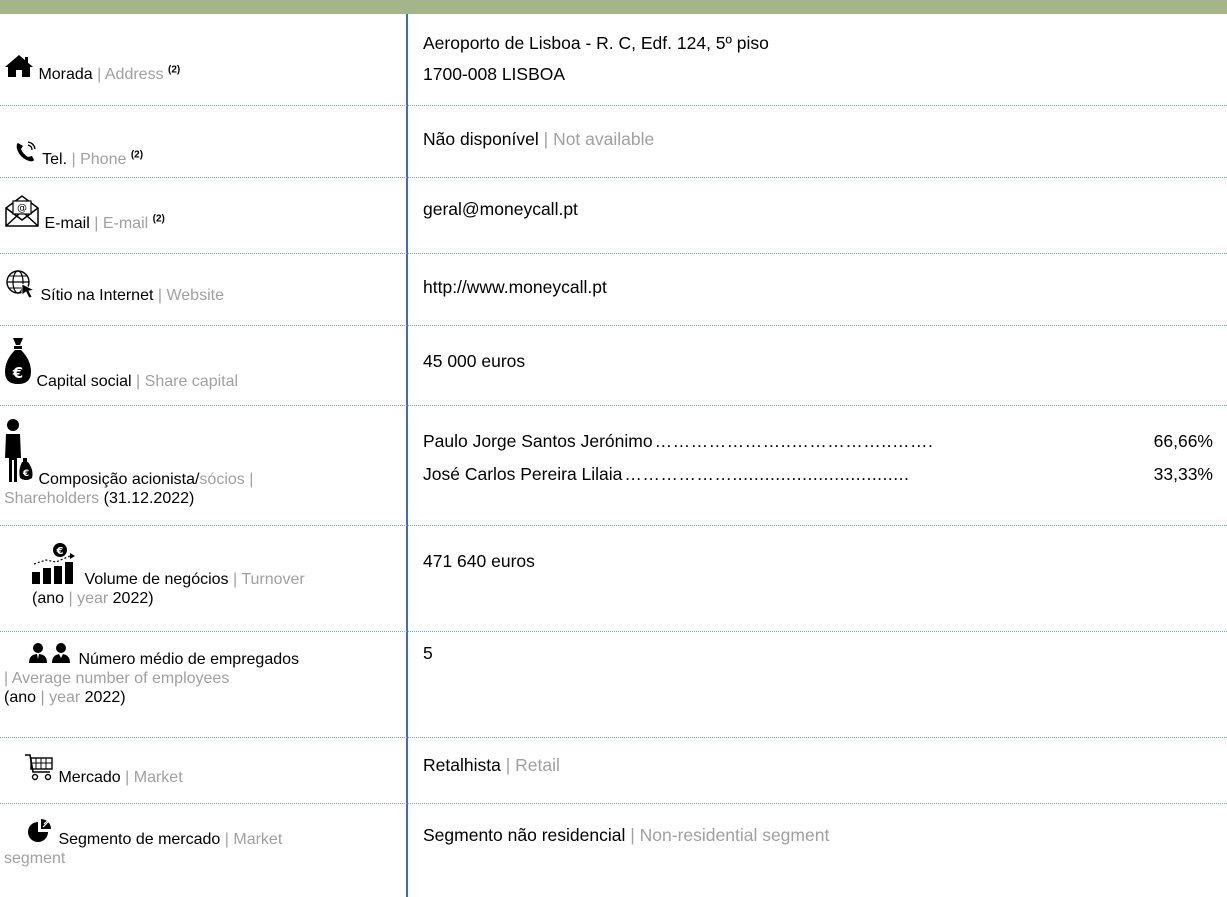 The width and height of the screenshot is (1227, 897). What do you see at coordinates (537, 765) in the screenshot?
I see `market-value-en: Retail` at bounding box center [537, 765].